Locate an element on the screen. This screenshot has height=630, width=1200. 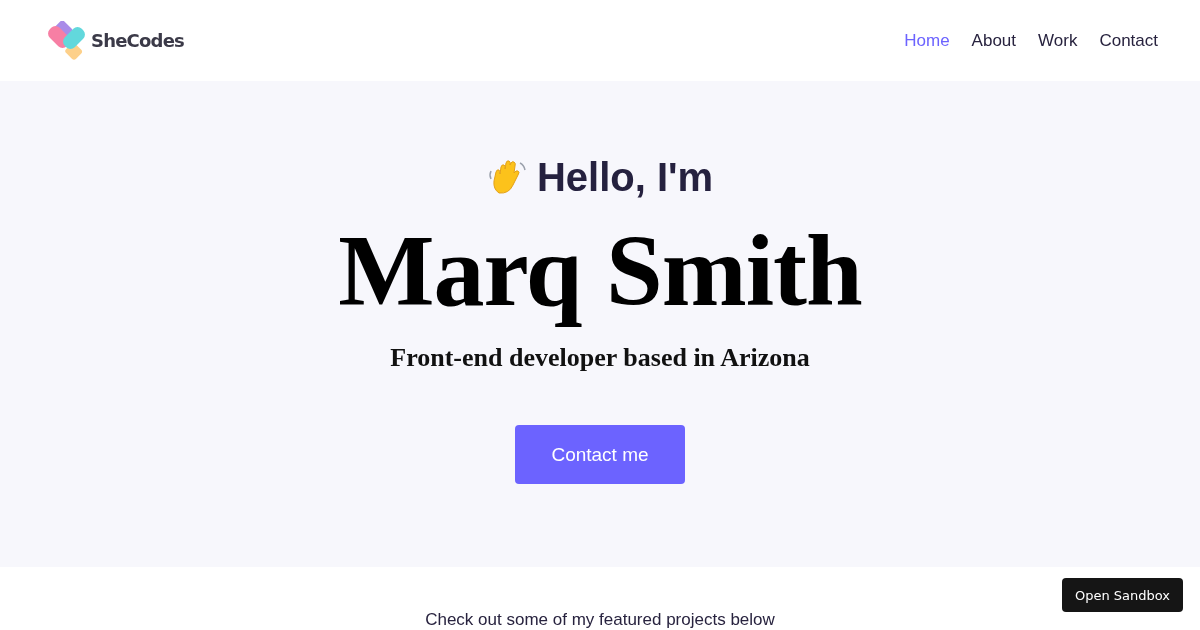
nav-link: Contact is located at coordinates (1128, 40).